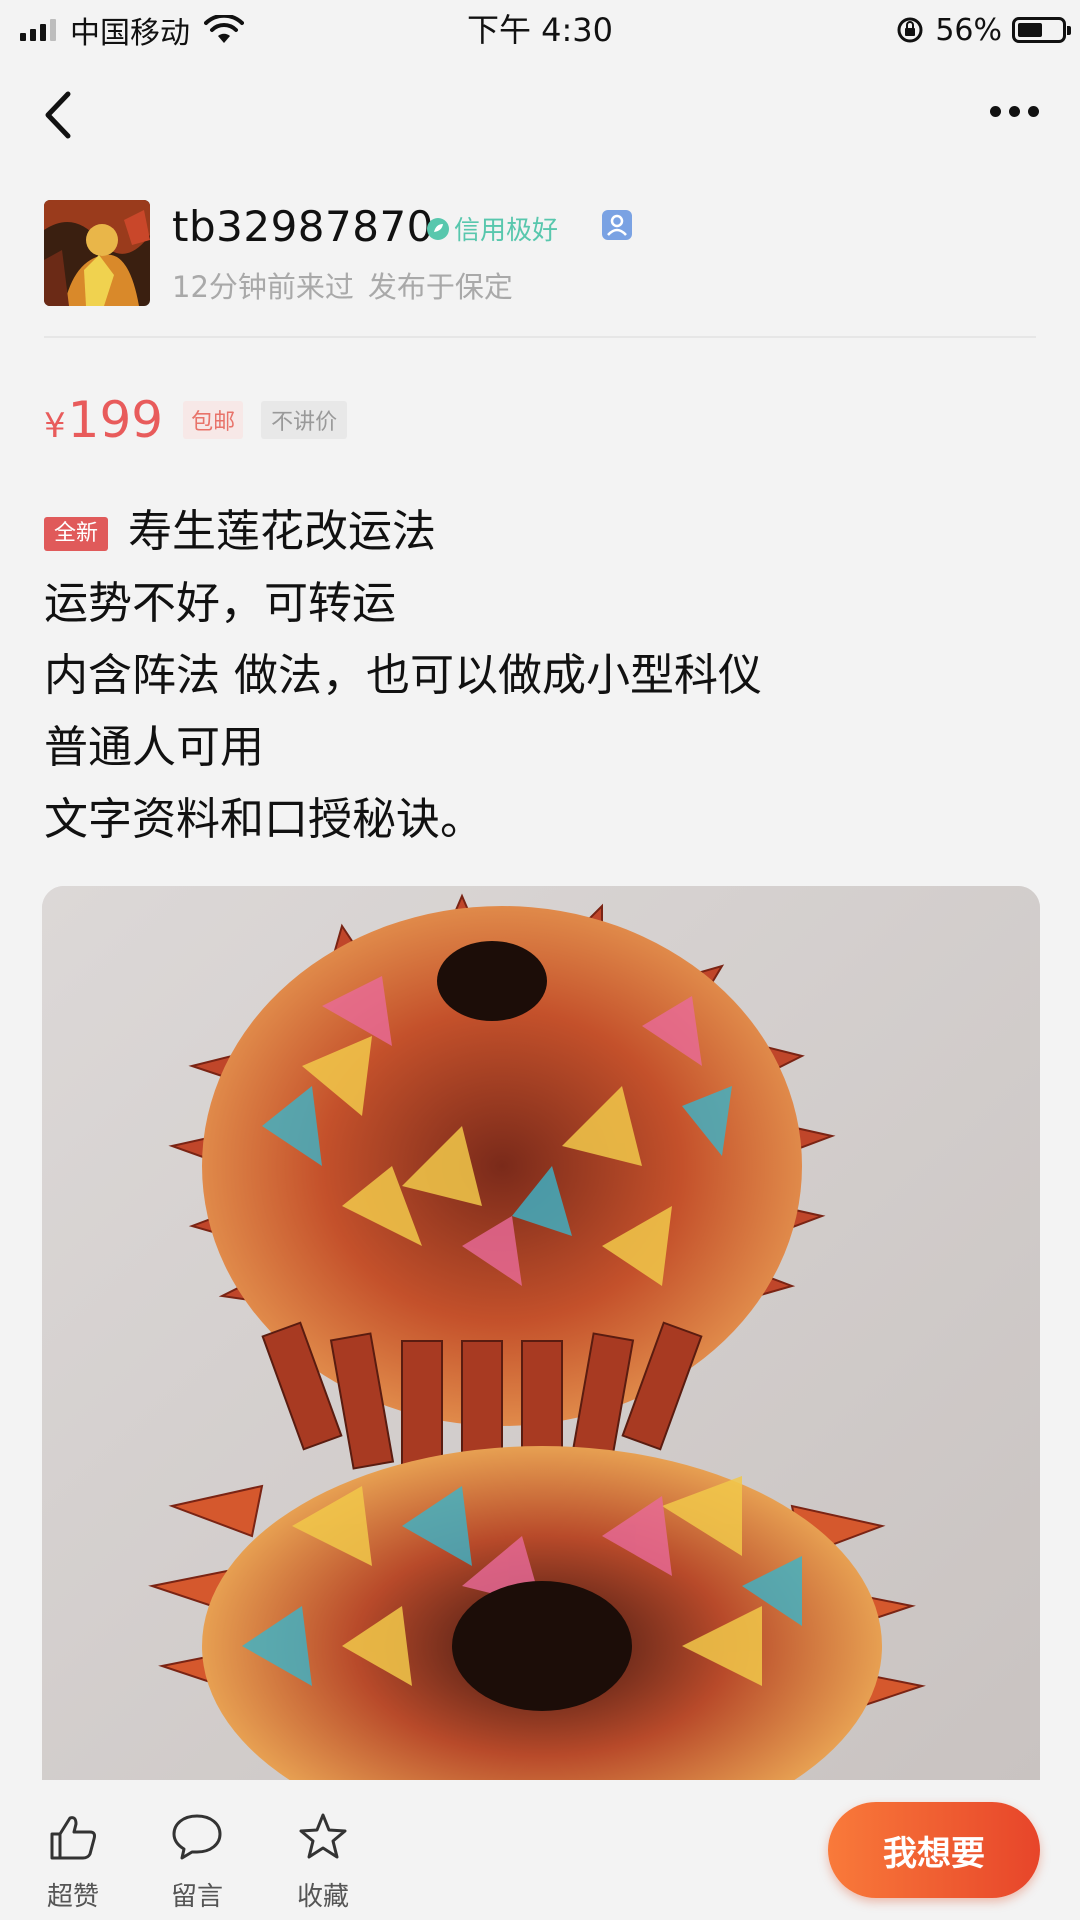  I want to click on comment-label: 留言, so click(196, 1897).